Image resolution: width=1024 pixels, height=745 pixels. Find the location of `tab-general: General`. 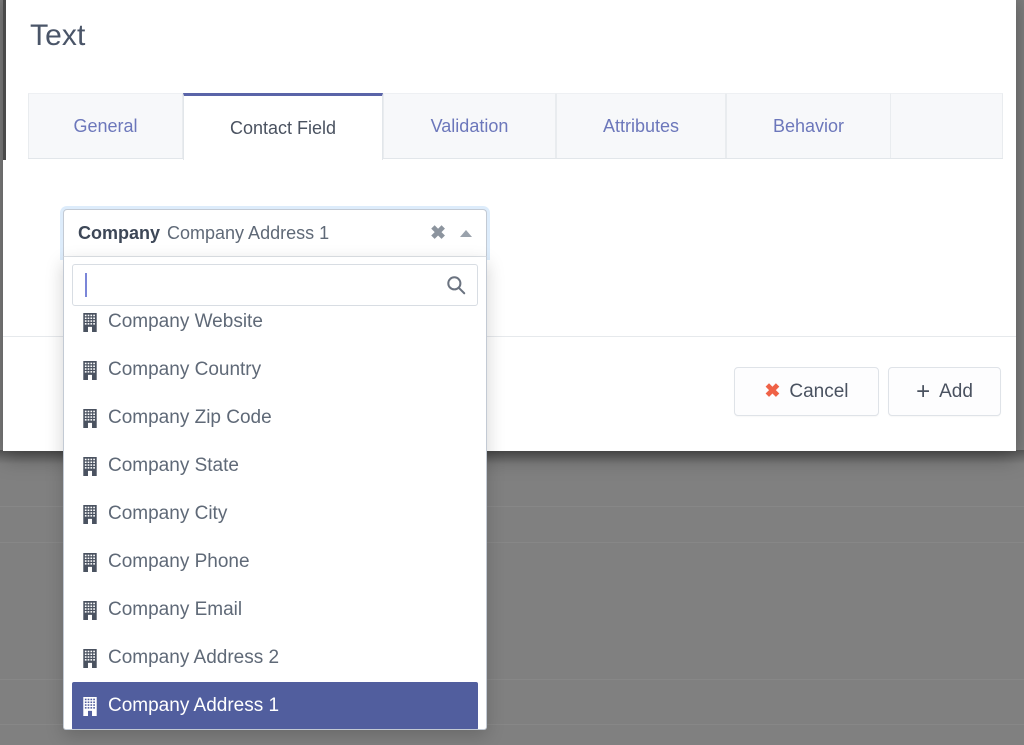

tab-general: General is located at coordinates (105, 126).